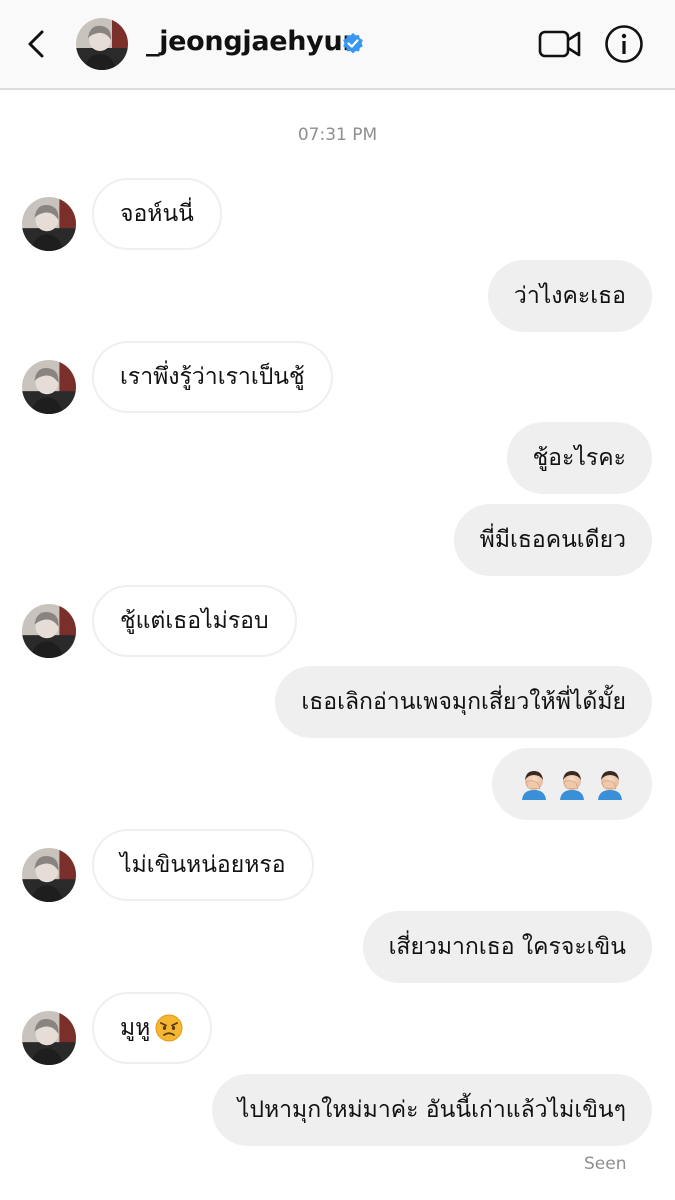 The height and width of the screenshot is (1200, 675). What do you see at coordinates (569, 296) in the screenshot?
I see `outgoing-message: ว่าไงคะเธอ` at bounding box center [569, 296].